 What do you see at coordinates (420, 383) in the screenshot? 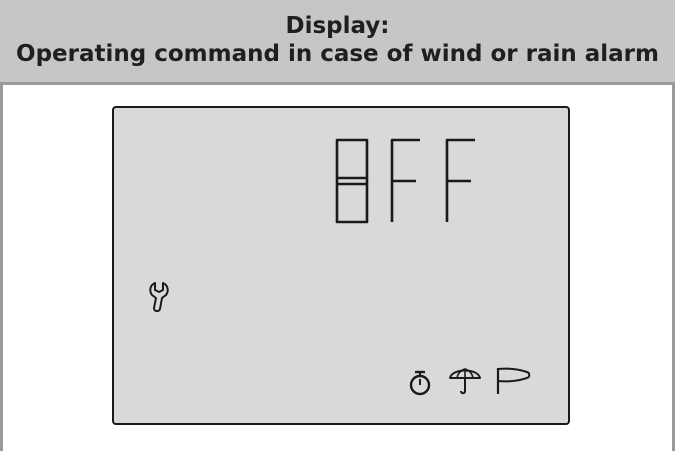
I see `timer-icon` at bounding box center [420, 383].